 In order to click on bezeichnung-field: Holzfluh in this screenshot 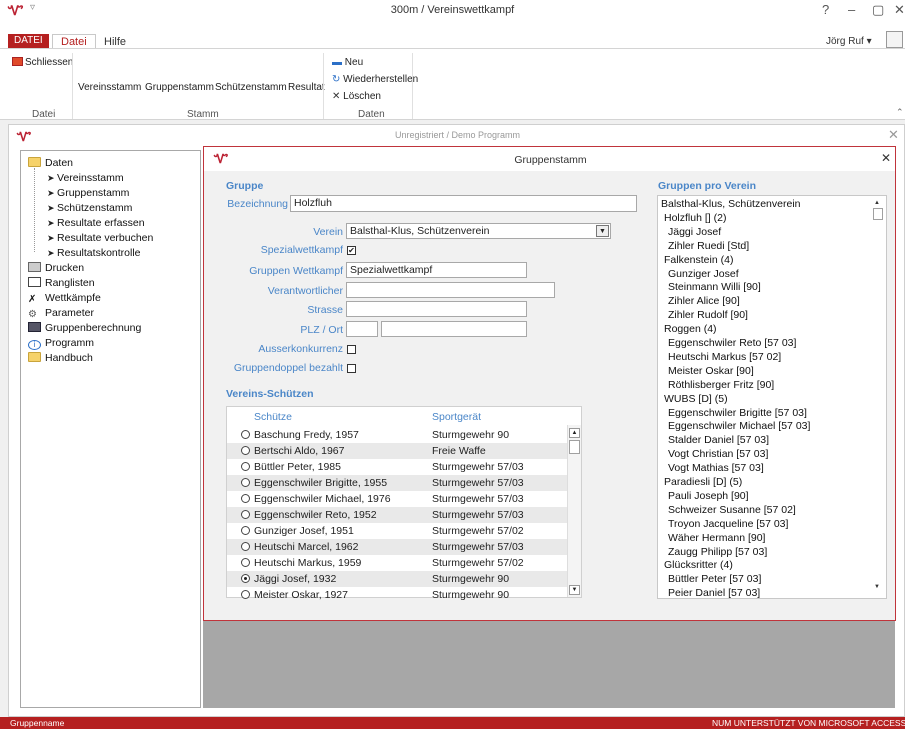, I will do `click(463, 203)`.